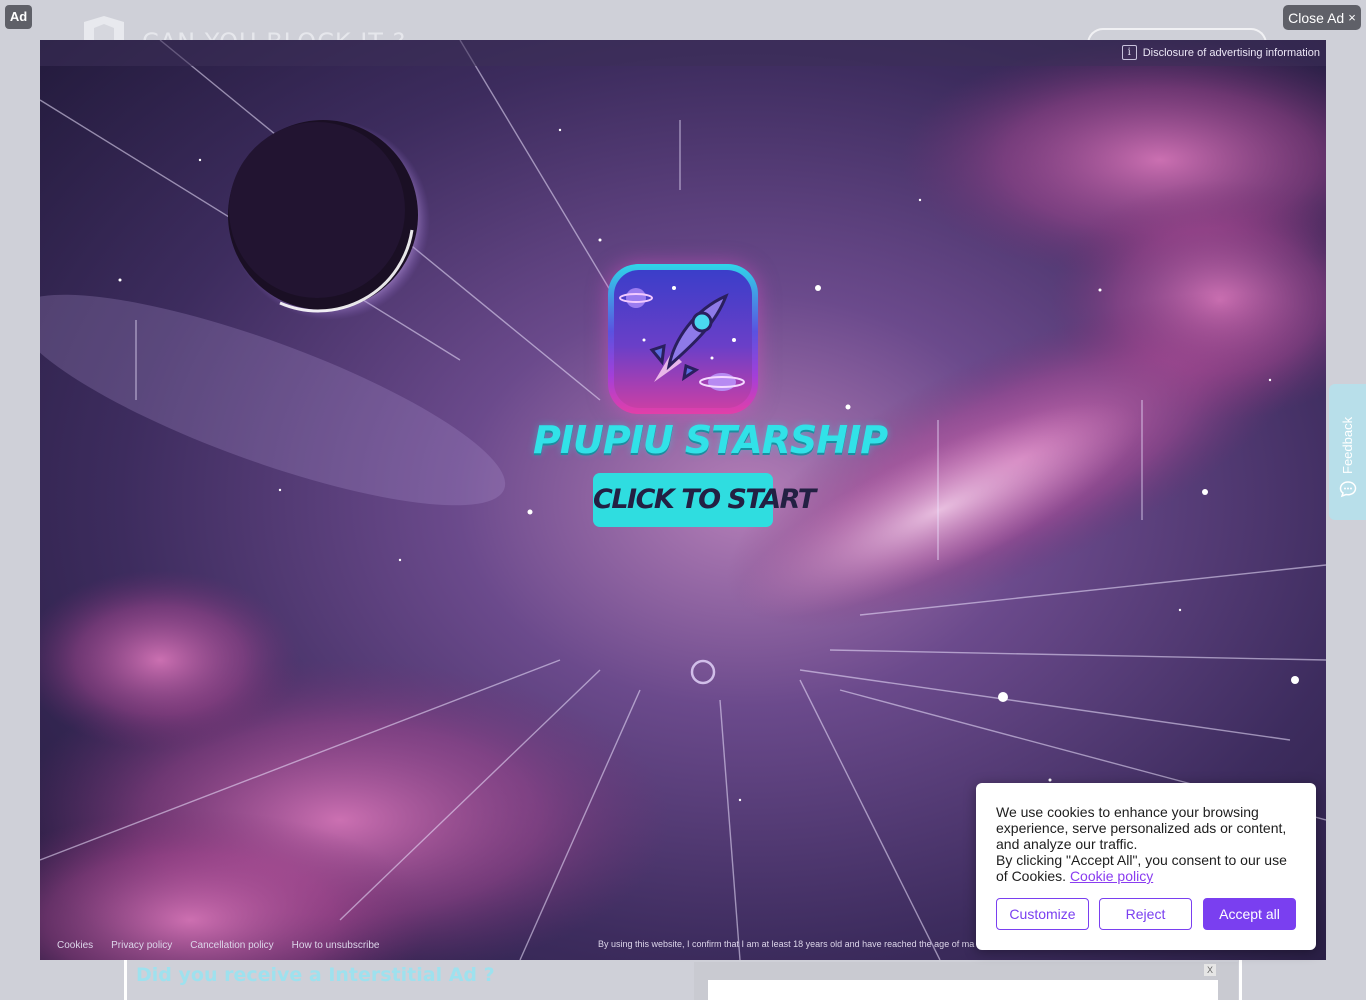  I want to click on click-to-start-button: CLICK TO START, so click(704, 500).